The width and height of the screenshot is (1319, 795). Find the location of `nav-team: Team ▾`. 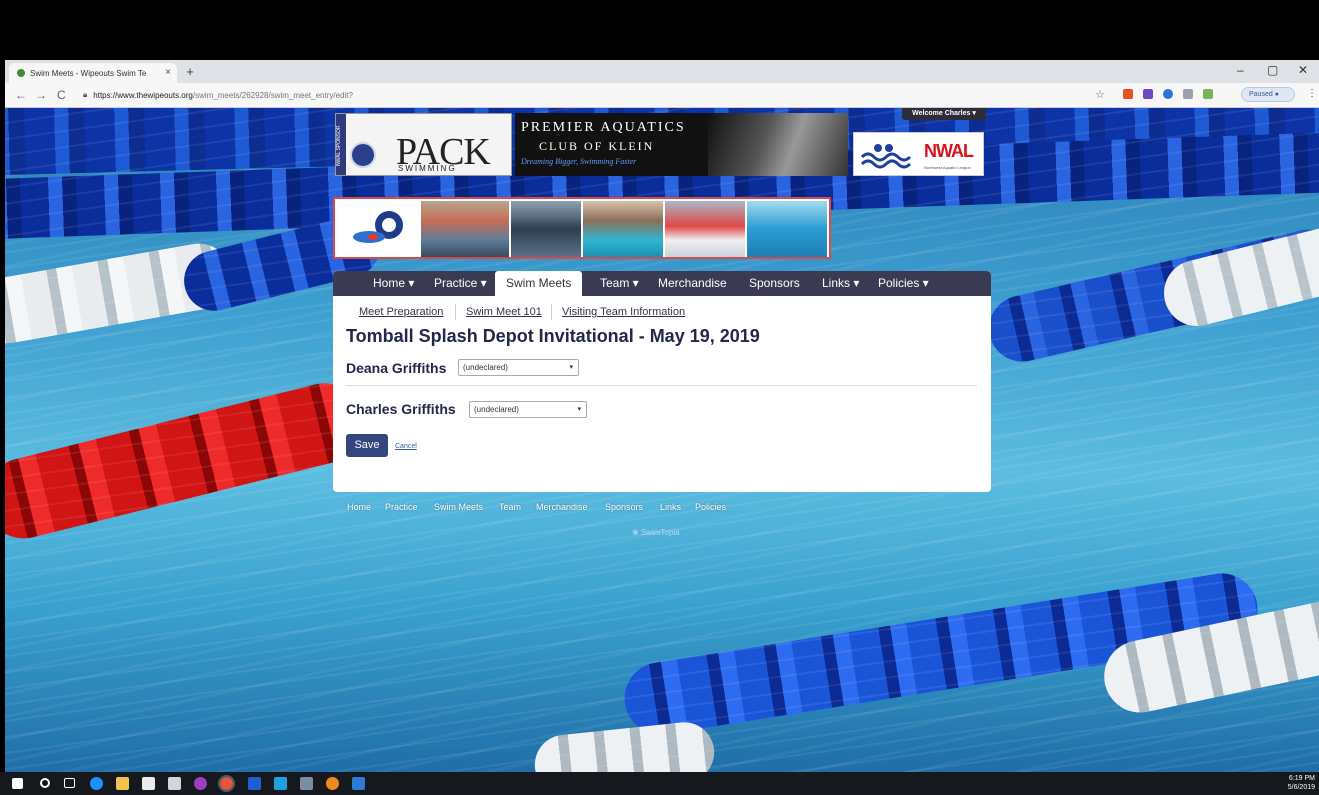

nav-team: Team ▾ is located at coordinates (619, 283).